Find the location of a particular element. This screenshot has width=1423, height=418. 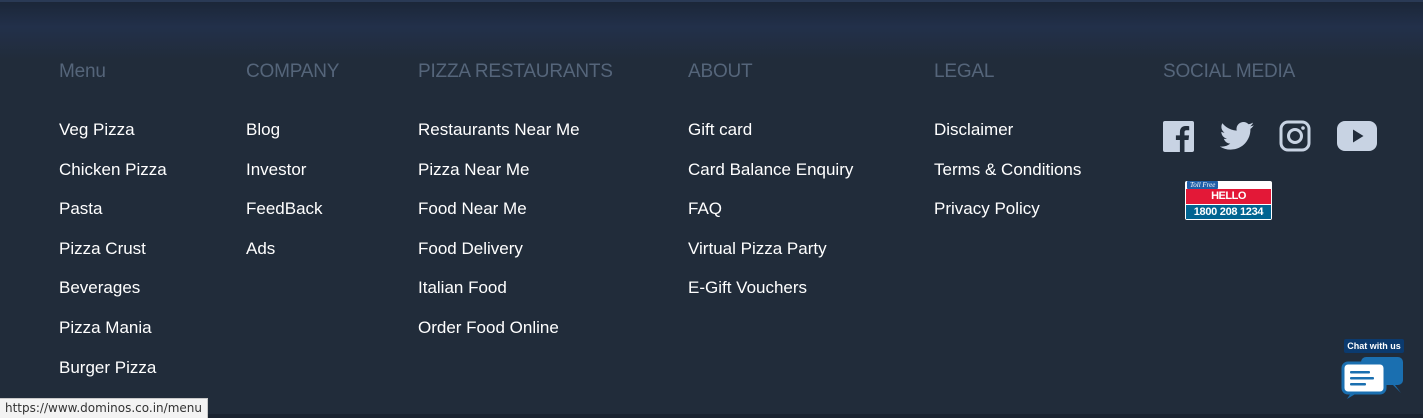

hello-dominos-phone: 1800 208 1234 is located at coordinates (1228, 212).